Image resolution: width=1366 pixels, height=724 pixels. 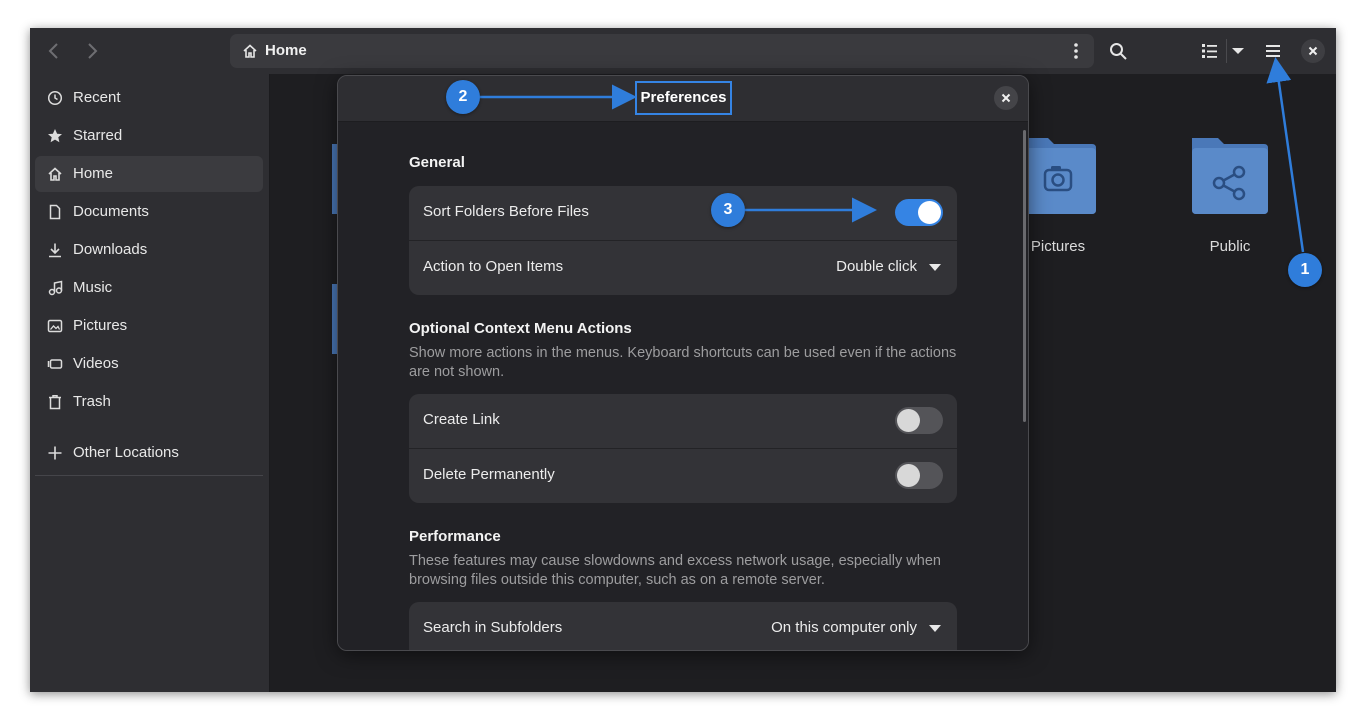 What do you see at coordinates (149, 326) in the screenshot?
I see `sidebar-item-pictures: Pictures` at bounding box center [149, 326].